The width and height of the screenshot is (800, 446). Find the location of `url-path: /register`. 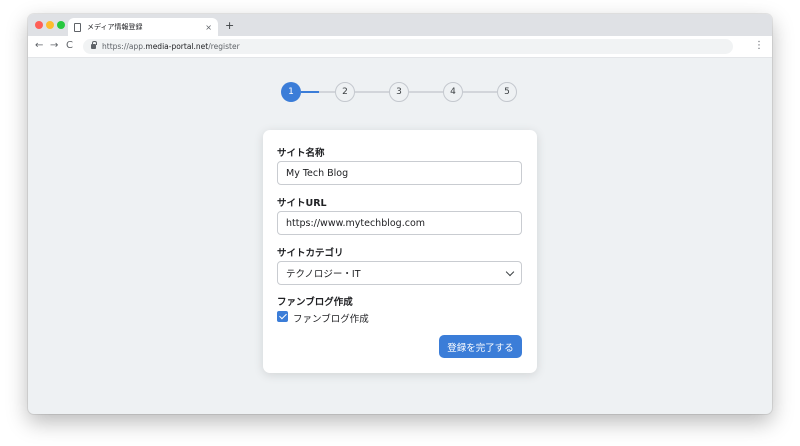

url-path: /register is located at coordinates (224, 46).